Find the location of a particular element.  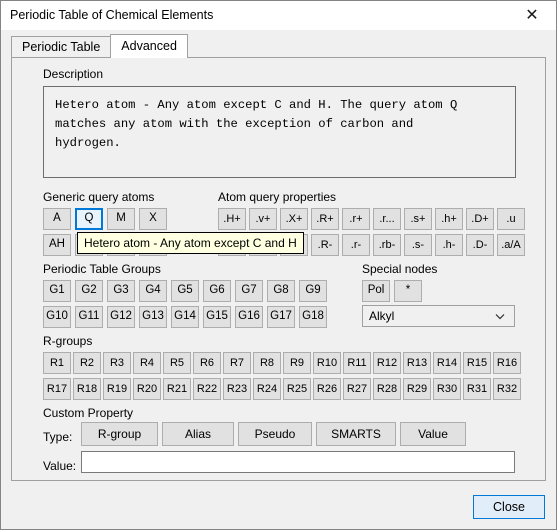

rgroup-r26: R26 is located at coordinates (327, 389).